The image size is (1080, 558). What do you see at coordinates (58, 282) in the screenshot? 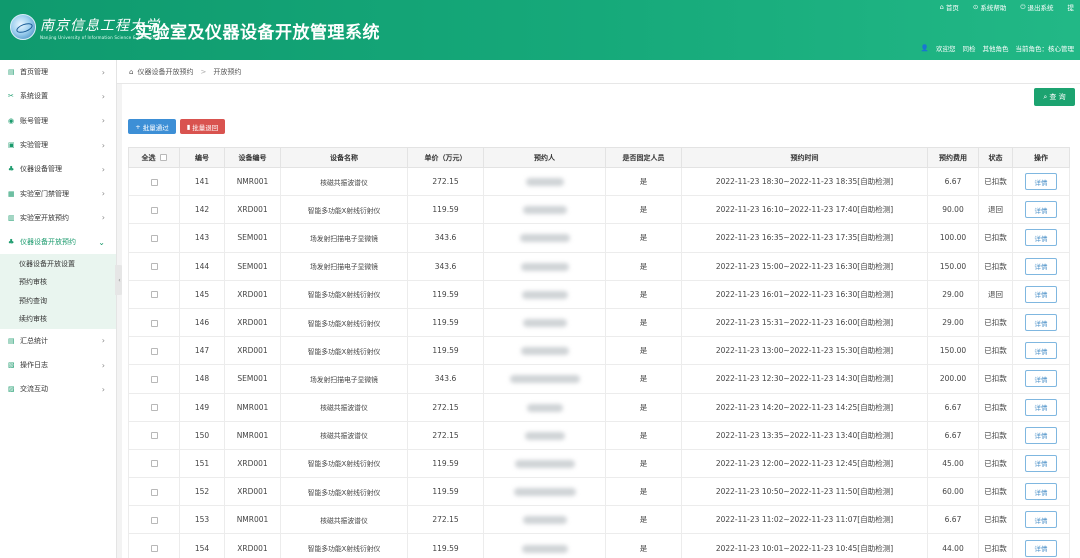
I see `sidebar-subitem-booking-review: 预约审核` at bounding box center [58, 282].